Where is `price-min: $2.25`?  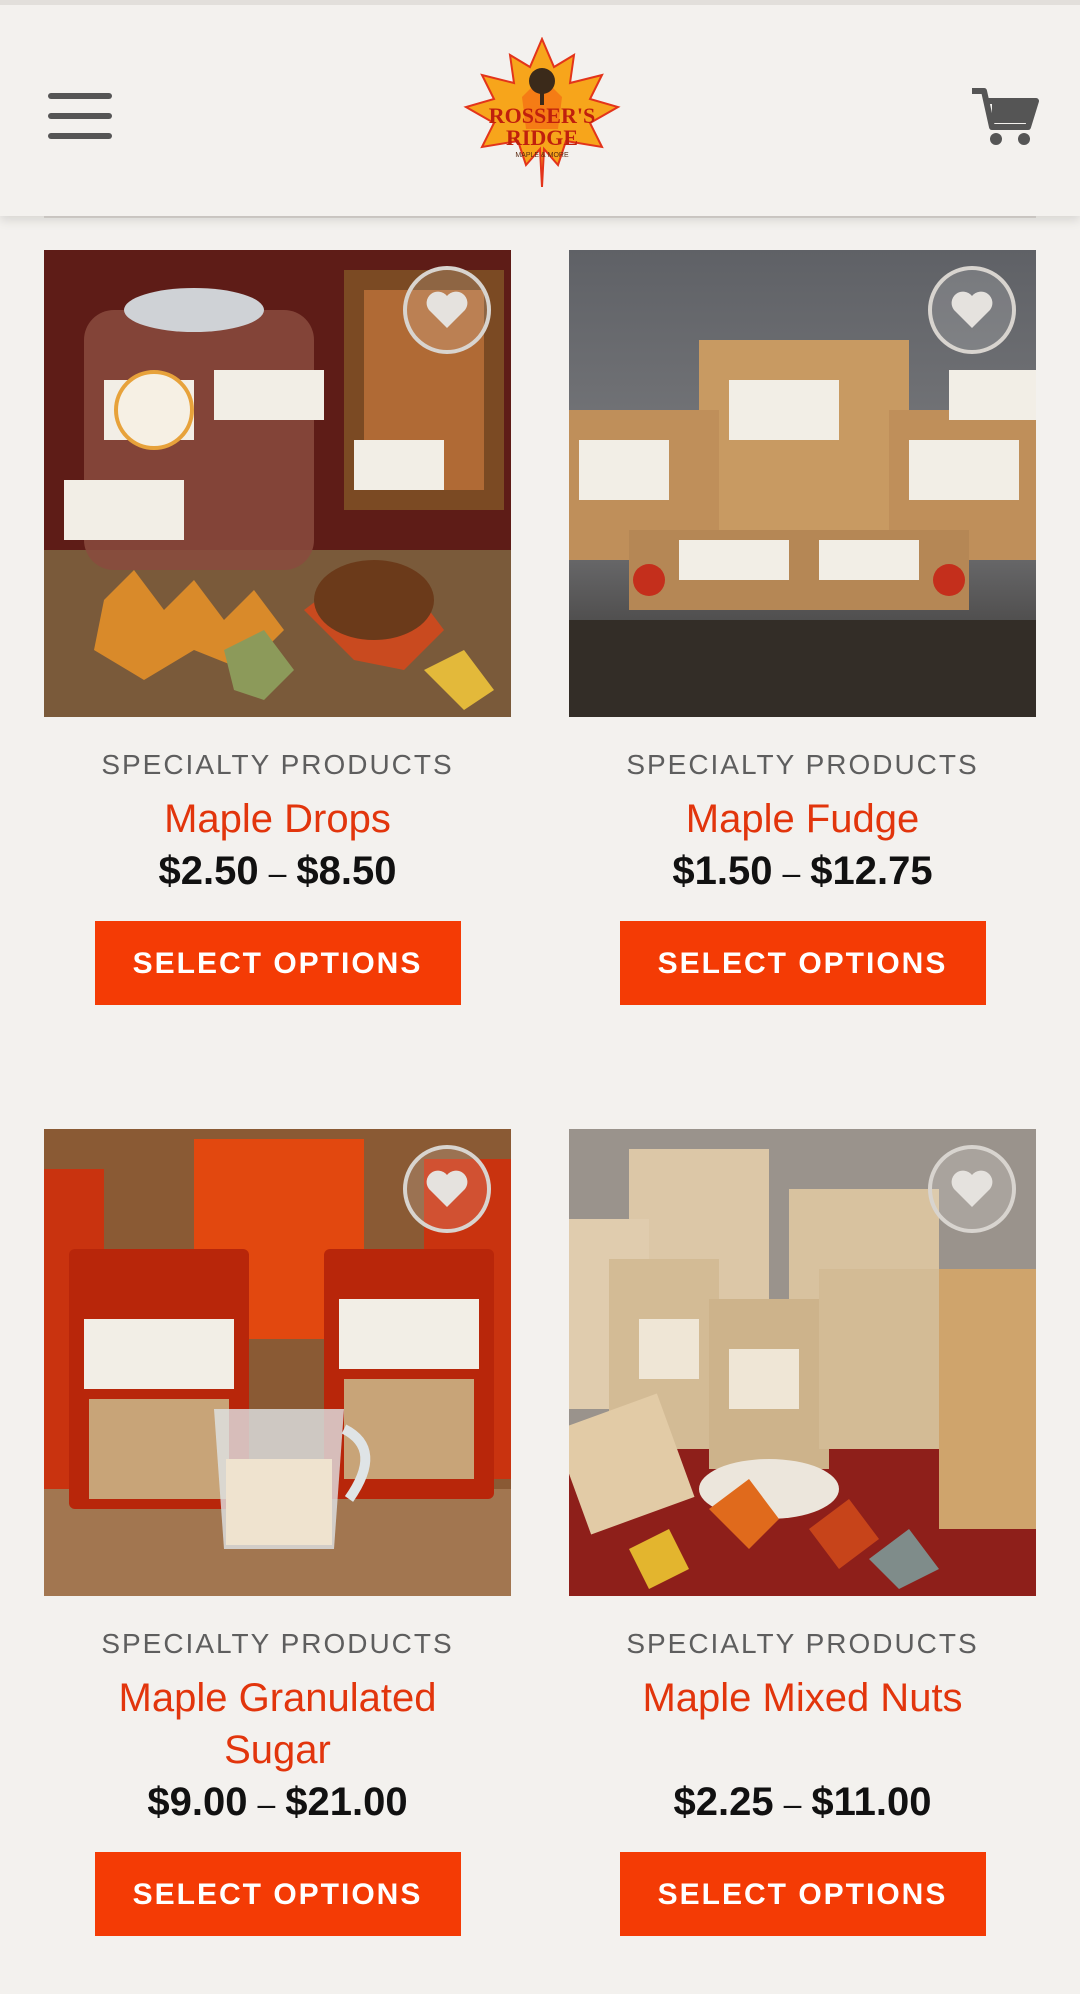 price-min: $2.25 is located at coordinates (723, 1802).